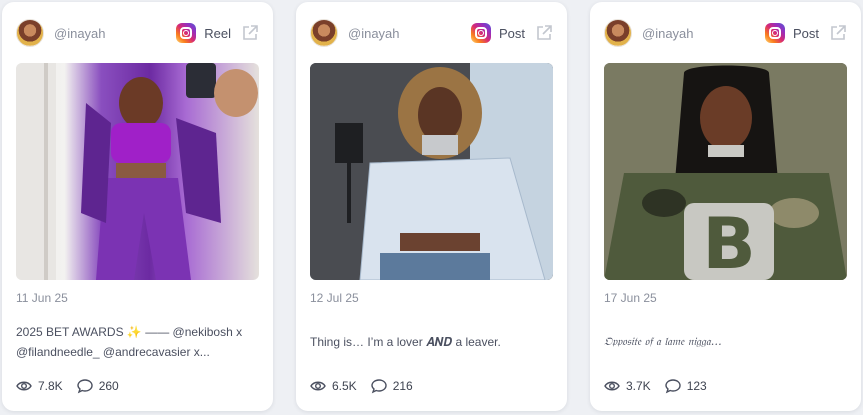  Describe the element at coordinates (50, 386) in the screenshot. I see `views-count: 7.8K` at that location.